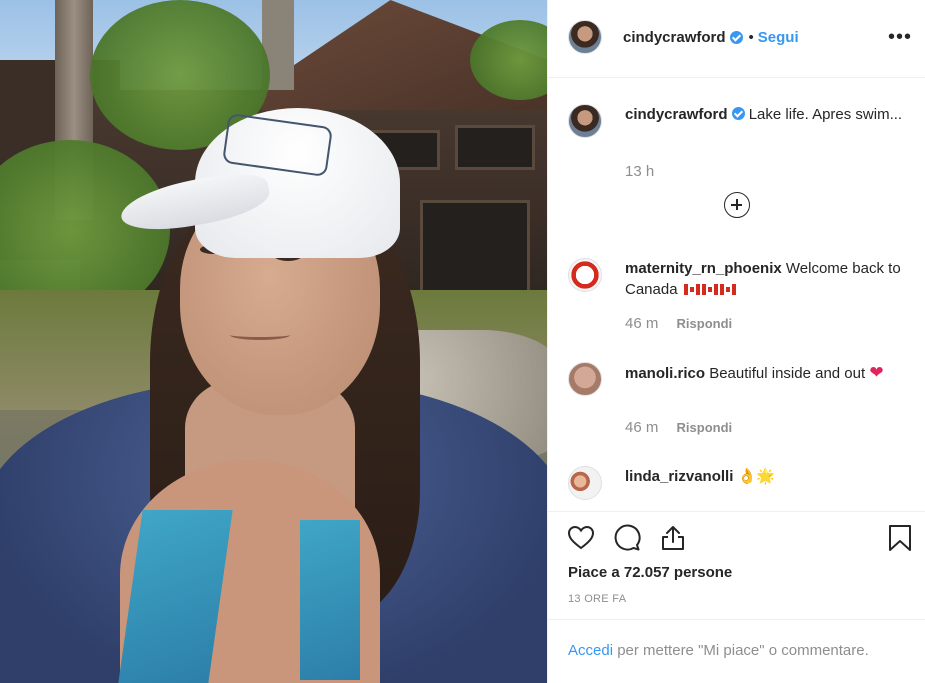  I want to click on heart-icon, so click(581, 538).